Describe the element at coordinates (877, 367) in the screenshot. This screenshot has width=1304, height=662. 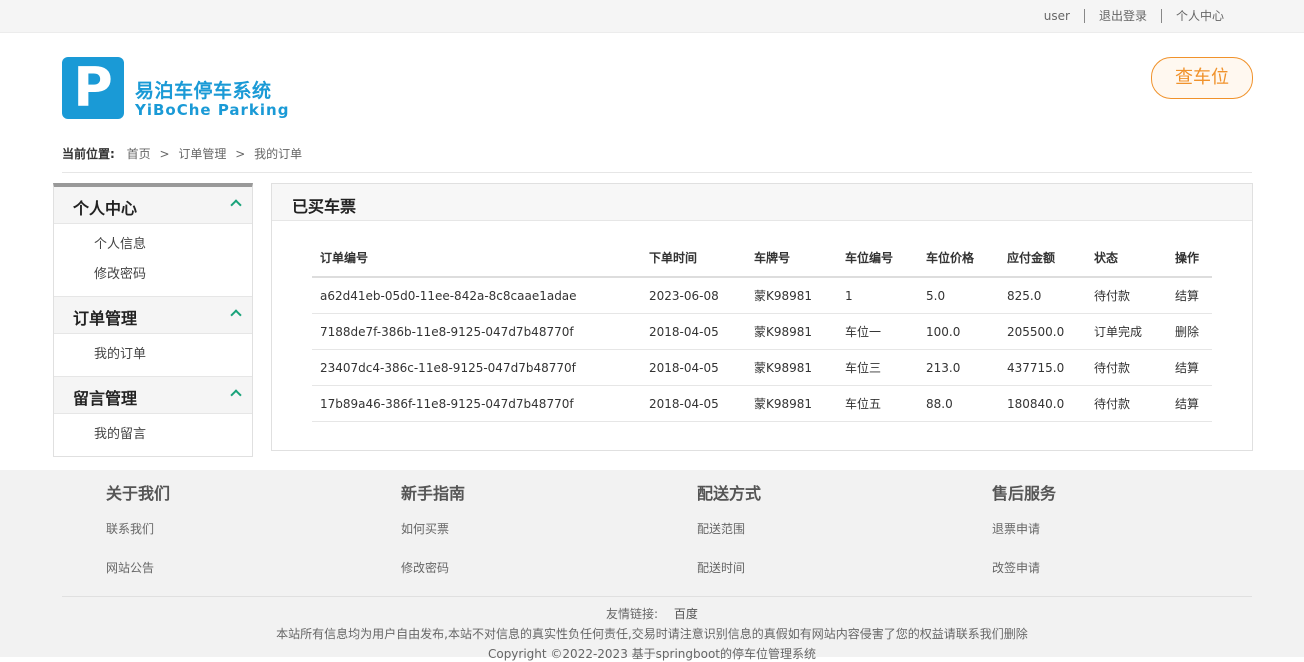
I see `spot-number-cell: 车位三` at that location.